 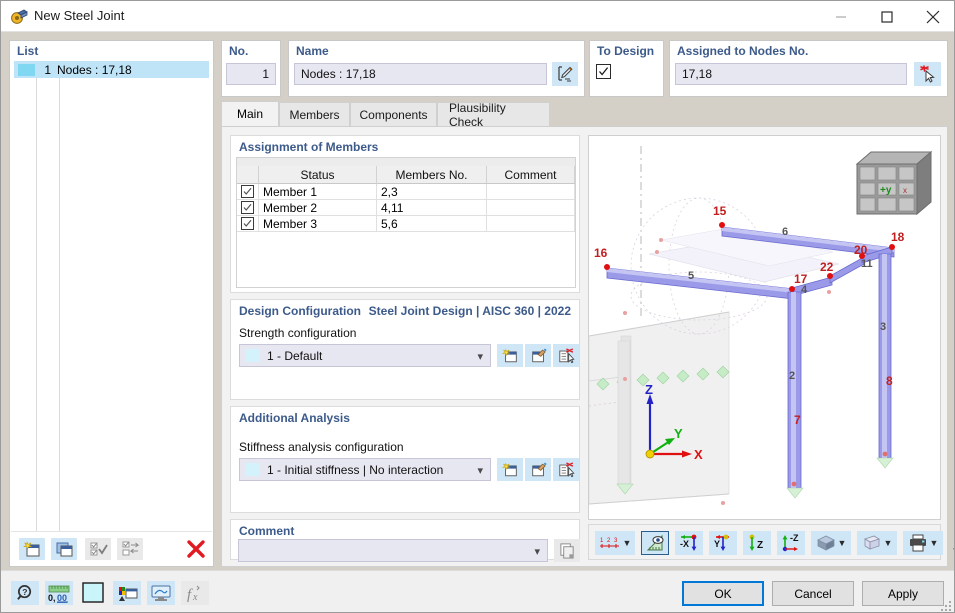 I want to click on render-view-button, so click(x=655, y=543).